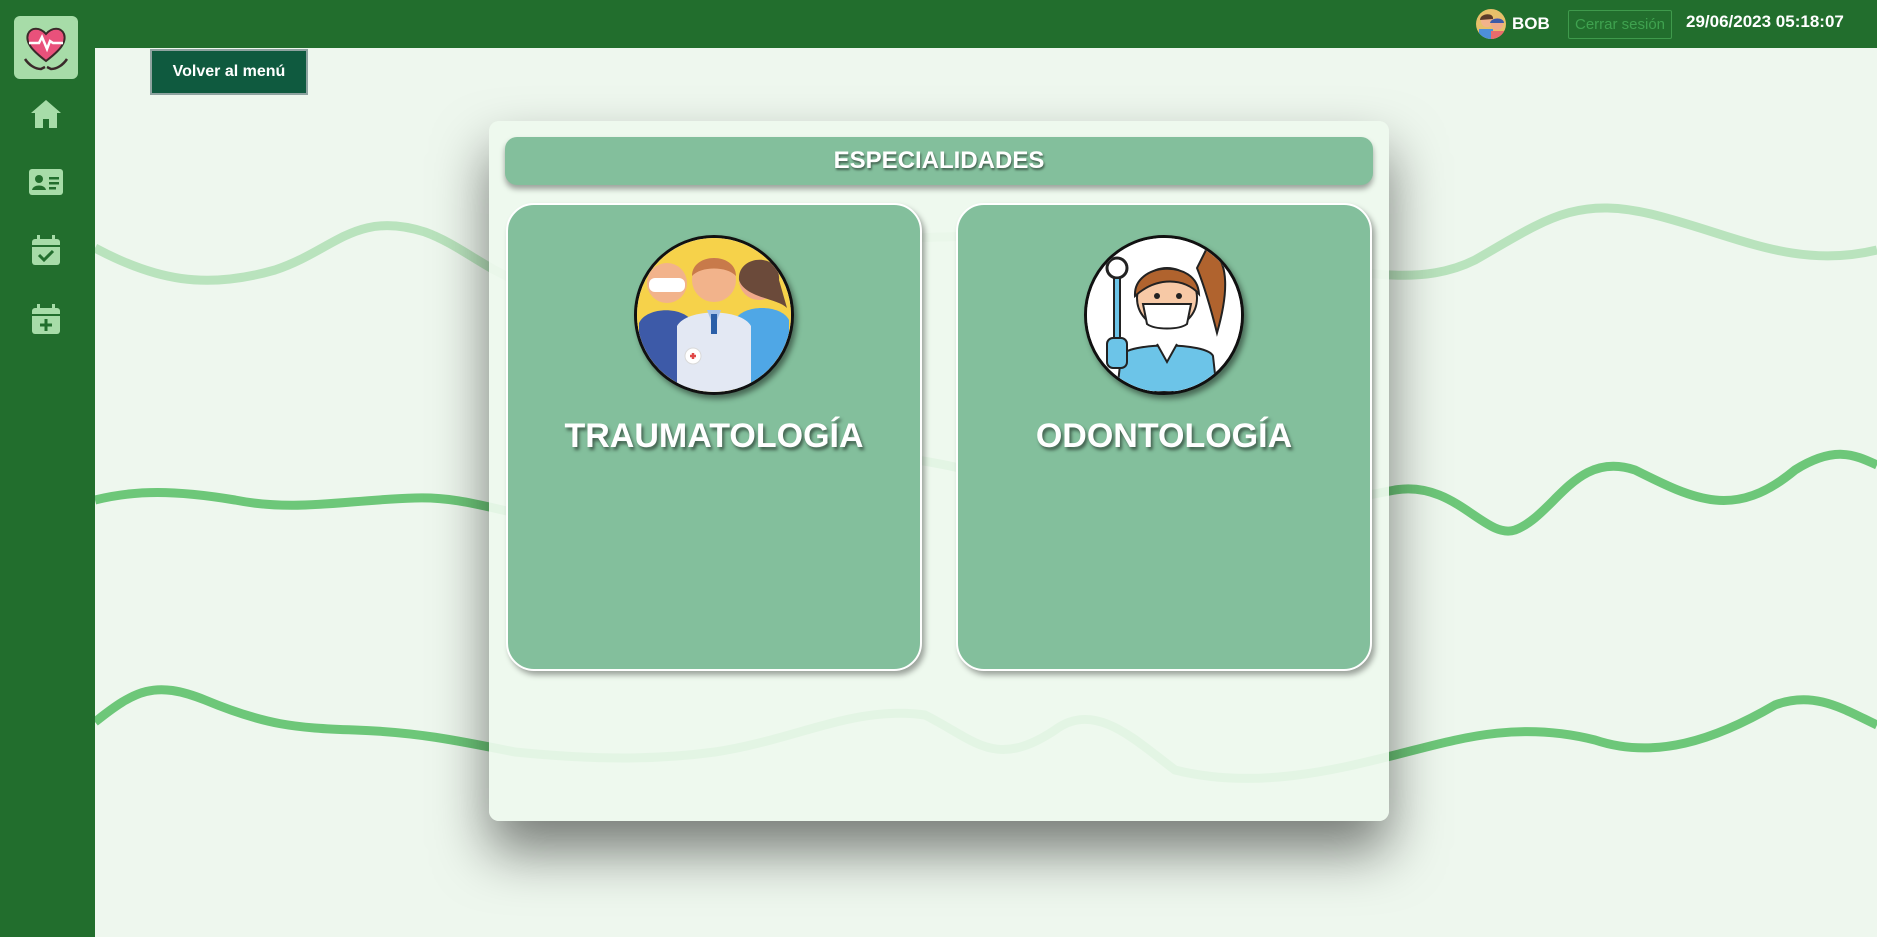 This screenshot has width=1877, height=937. What do you see at coordinates (229, 72) in the screenshot?
I see `back-to-menu-button: Volver al menú` at bounding box center [229, 72].